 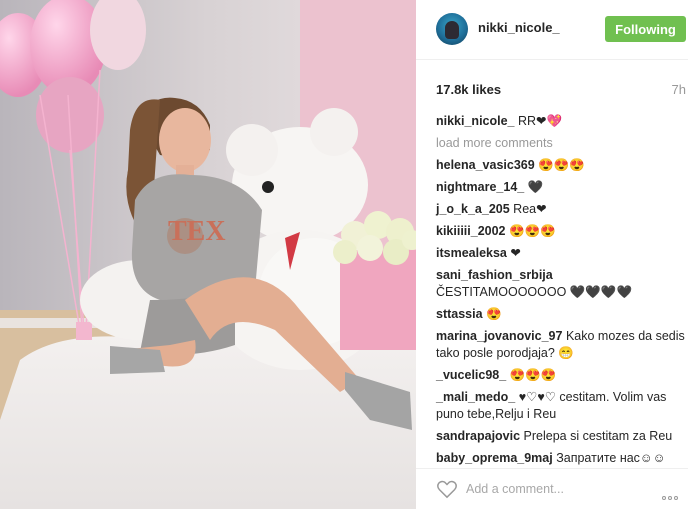 I want to click on svg-text: TEX, so click(x=197, y=231).